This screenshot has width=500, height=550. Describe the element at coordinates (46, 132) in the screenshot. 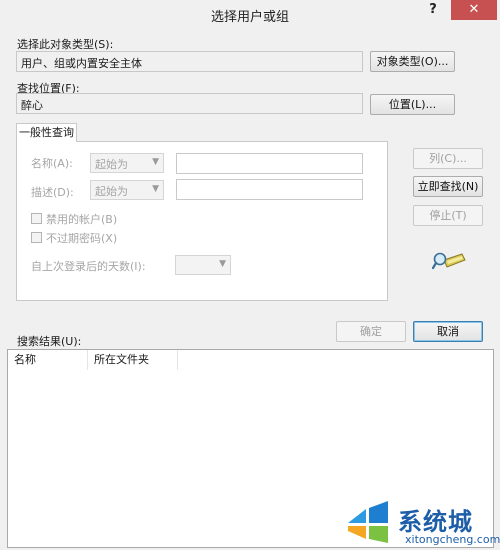

I see `tab-common-queries: 一般性查询` at that location.